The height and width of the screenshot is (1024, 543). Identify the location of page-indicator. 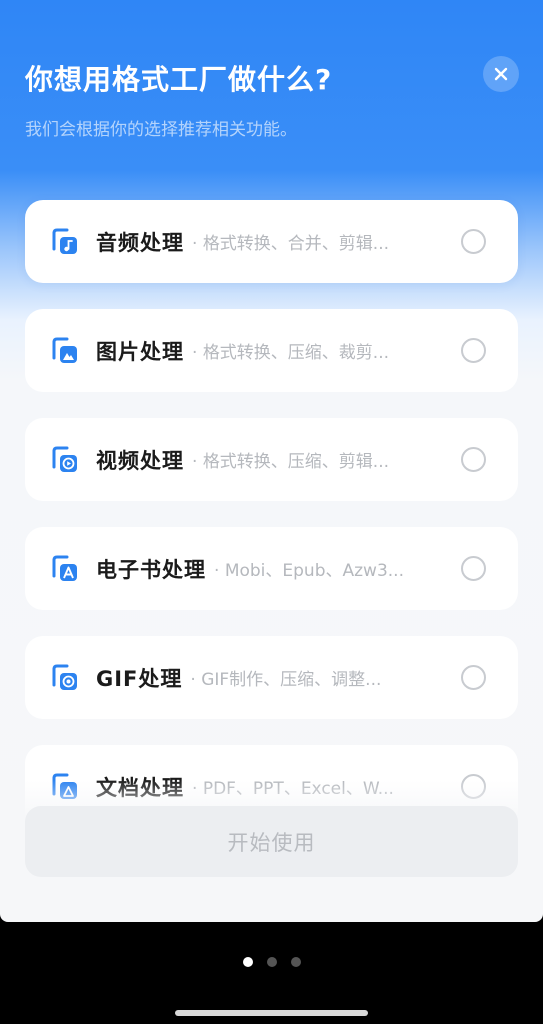
(271, 962).